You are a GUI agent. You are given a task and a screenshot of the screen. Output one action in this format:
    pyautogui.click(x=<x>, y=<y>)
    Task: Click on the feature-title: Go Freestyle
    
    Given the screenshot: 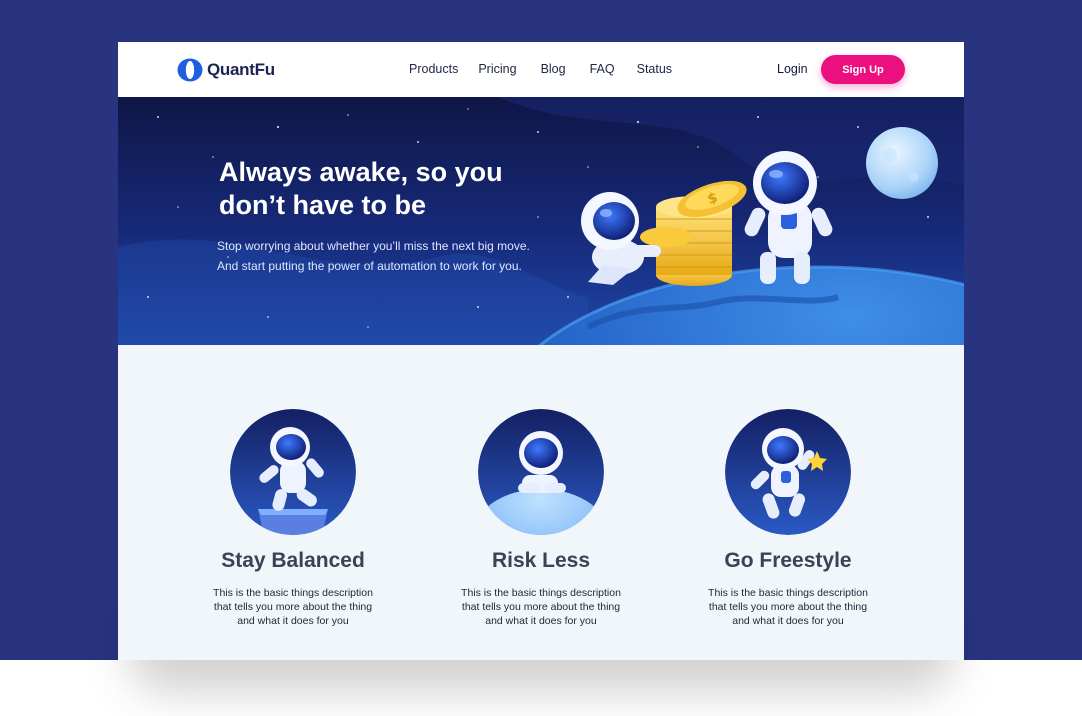 What is the action you would take?
    pyautogui.click(x=788, y=560)
    